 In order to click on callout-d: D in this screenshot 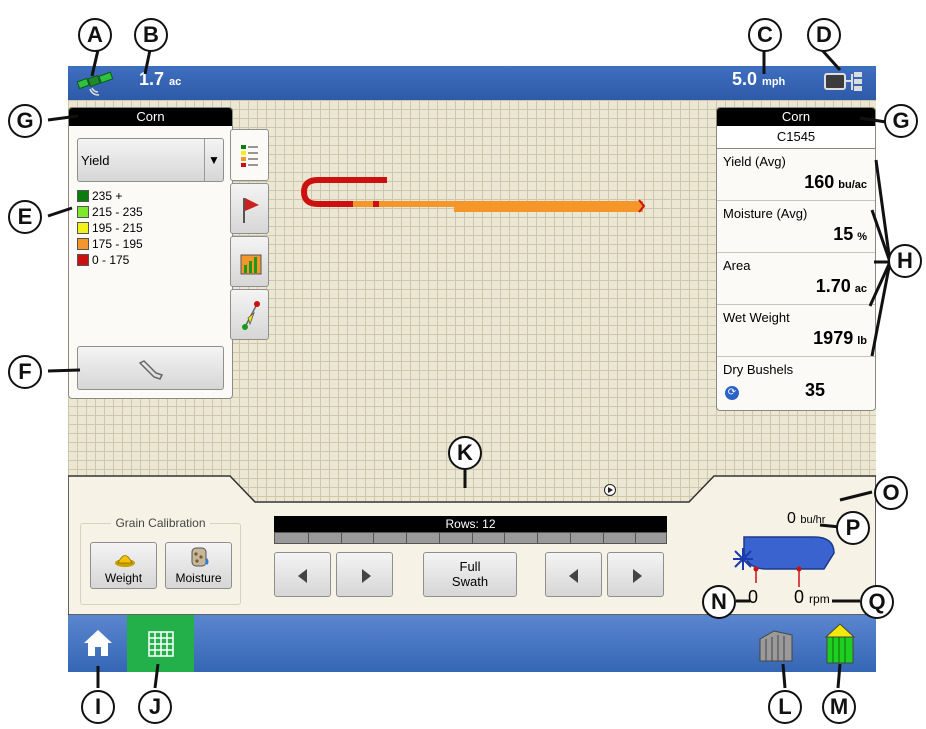, I will do `click(824, 35)`.